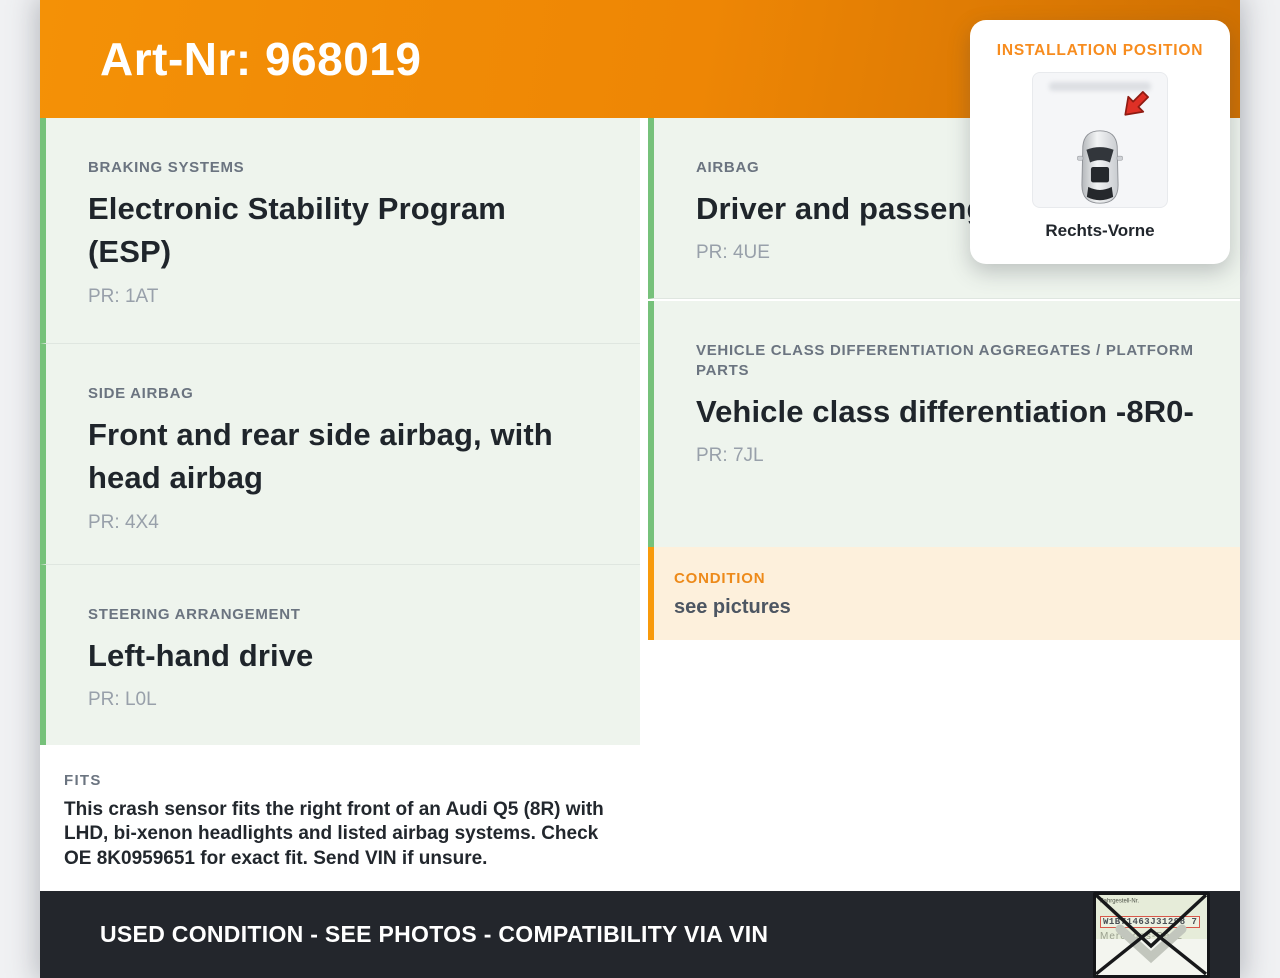  I want to click on card-category-label: SIDE AIRBAG, so click(141, 393).